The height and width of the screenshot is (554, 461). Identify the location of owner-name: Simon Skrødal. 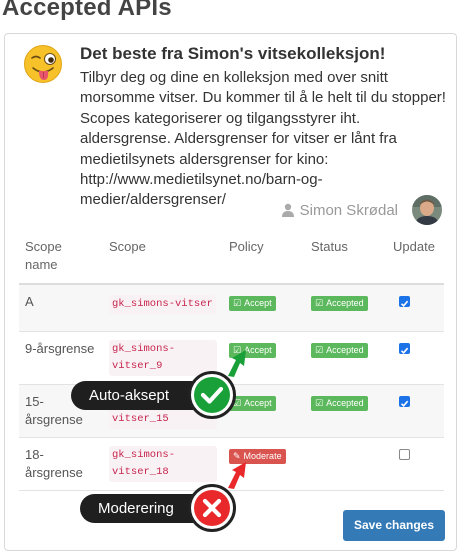
(348, 210).